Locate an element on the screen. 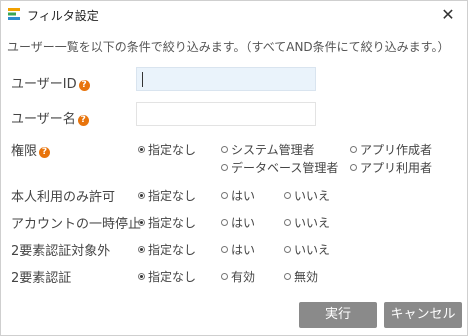 The width and height of the screenshot is (468, 336). self-use-option-yes: はい is located at coordinates (238, 195).